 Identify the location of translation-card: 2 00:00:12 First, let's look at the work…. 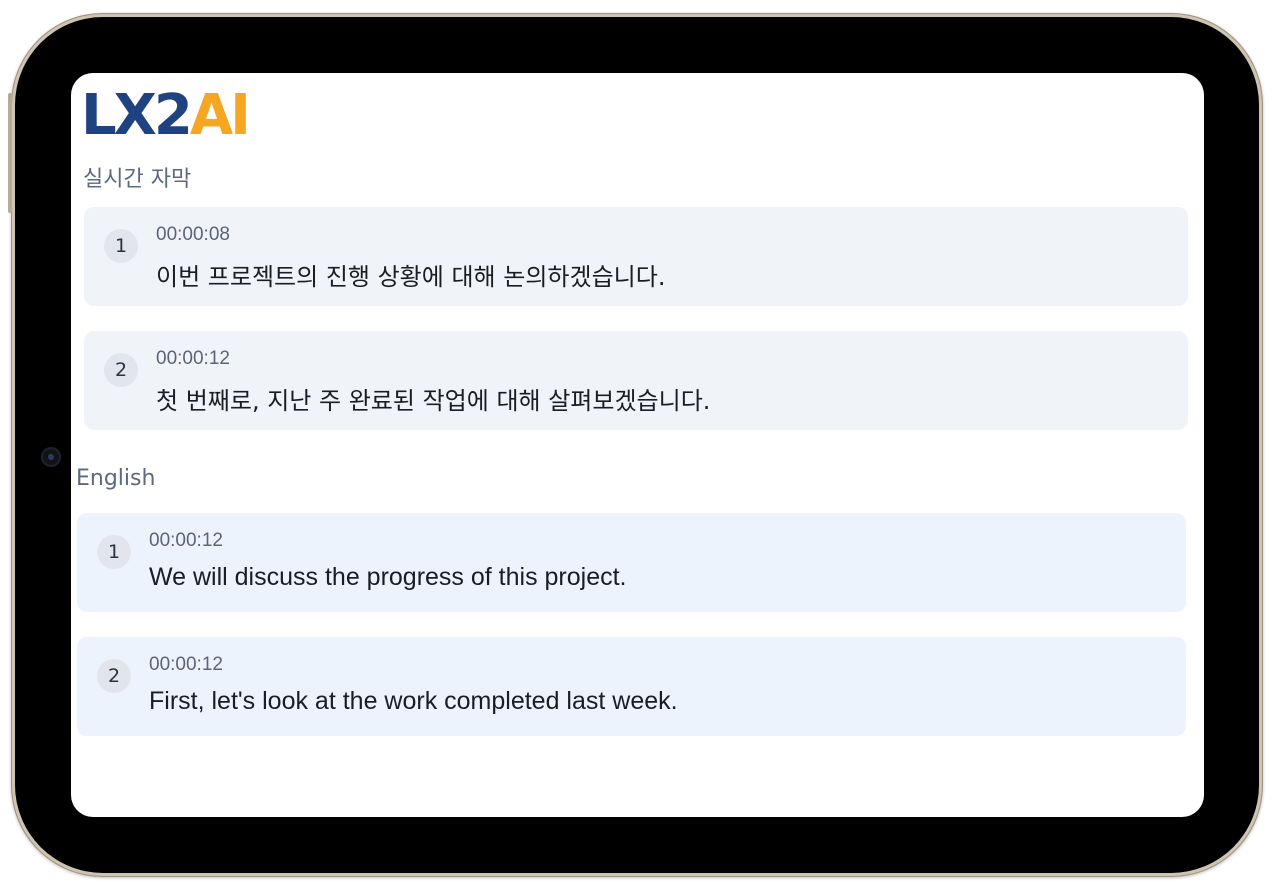
(631, 686).